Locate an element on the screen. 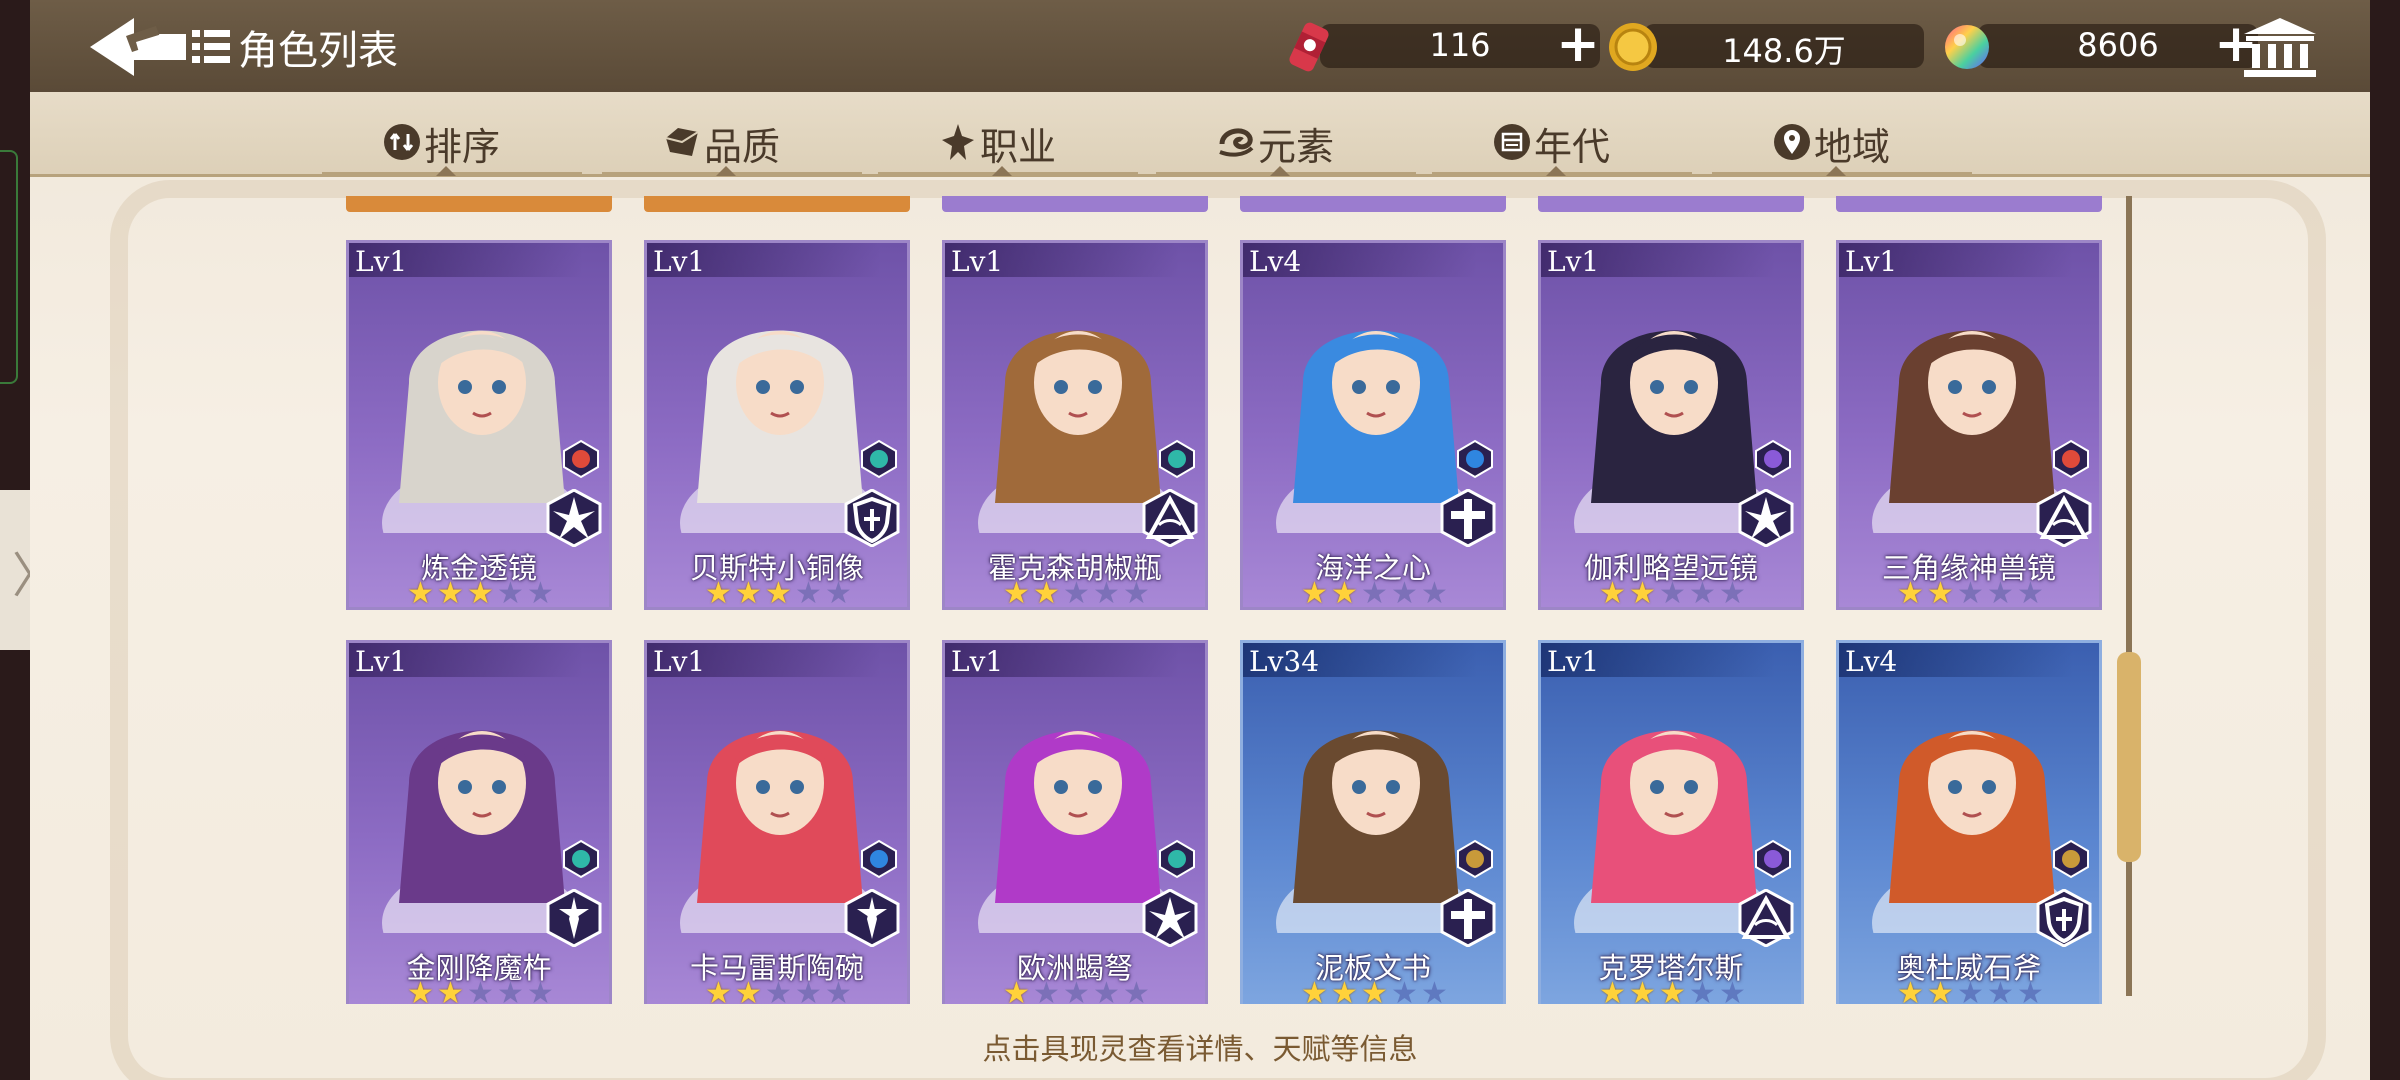 Image resolution: width=2400 pixels, height=1080 pixels. water-element-icon is located at coordinates (1475, 459).